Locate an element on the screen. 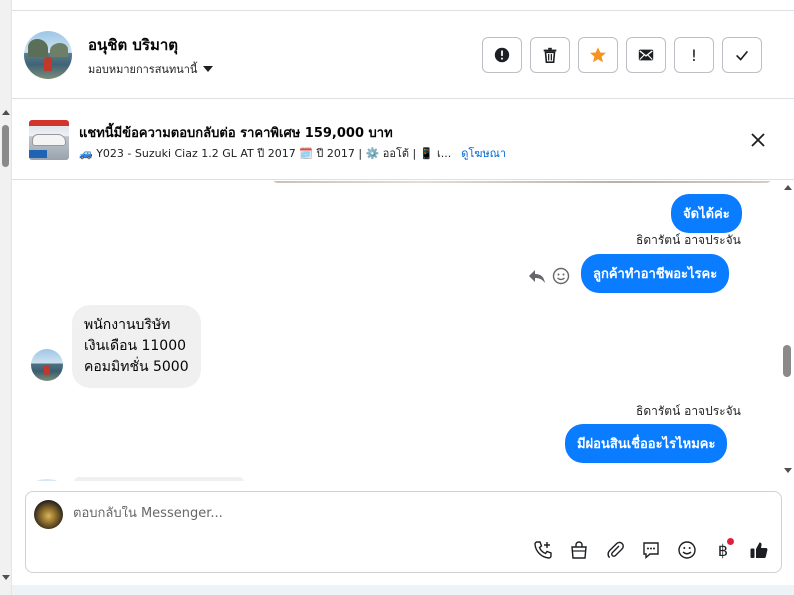  ad-thumbnail is located at coordinates (49, 140).